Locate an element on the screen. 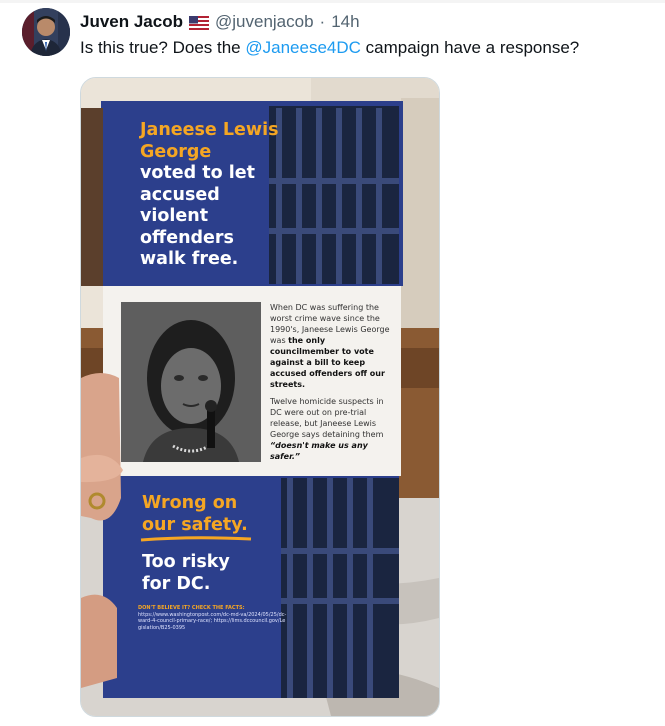  flyer-slogan-risky: Too risky for DC. is located at coordinates (186, 573).